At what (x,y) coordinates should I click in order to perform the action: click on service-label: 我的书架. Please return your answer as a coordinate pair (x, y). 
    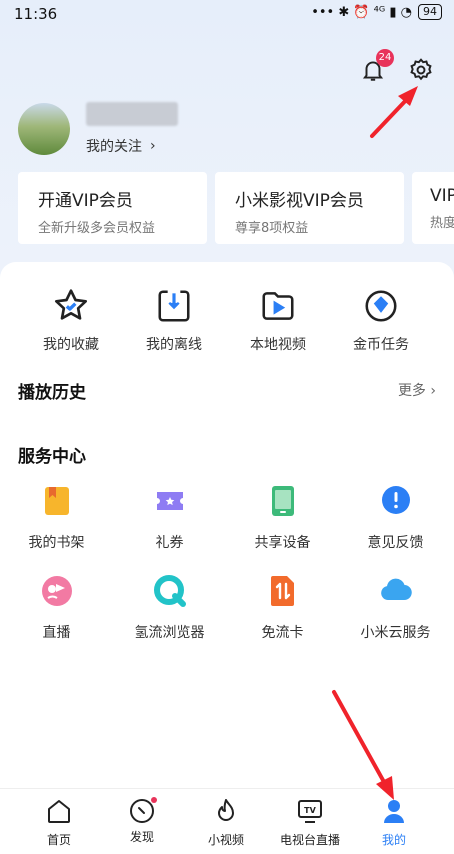
    Looking at the image, I should click on (56, 543).